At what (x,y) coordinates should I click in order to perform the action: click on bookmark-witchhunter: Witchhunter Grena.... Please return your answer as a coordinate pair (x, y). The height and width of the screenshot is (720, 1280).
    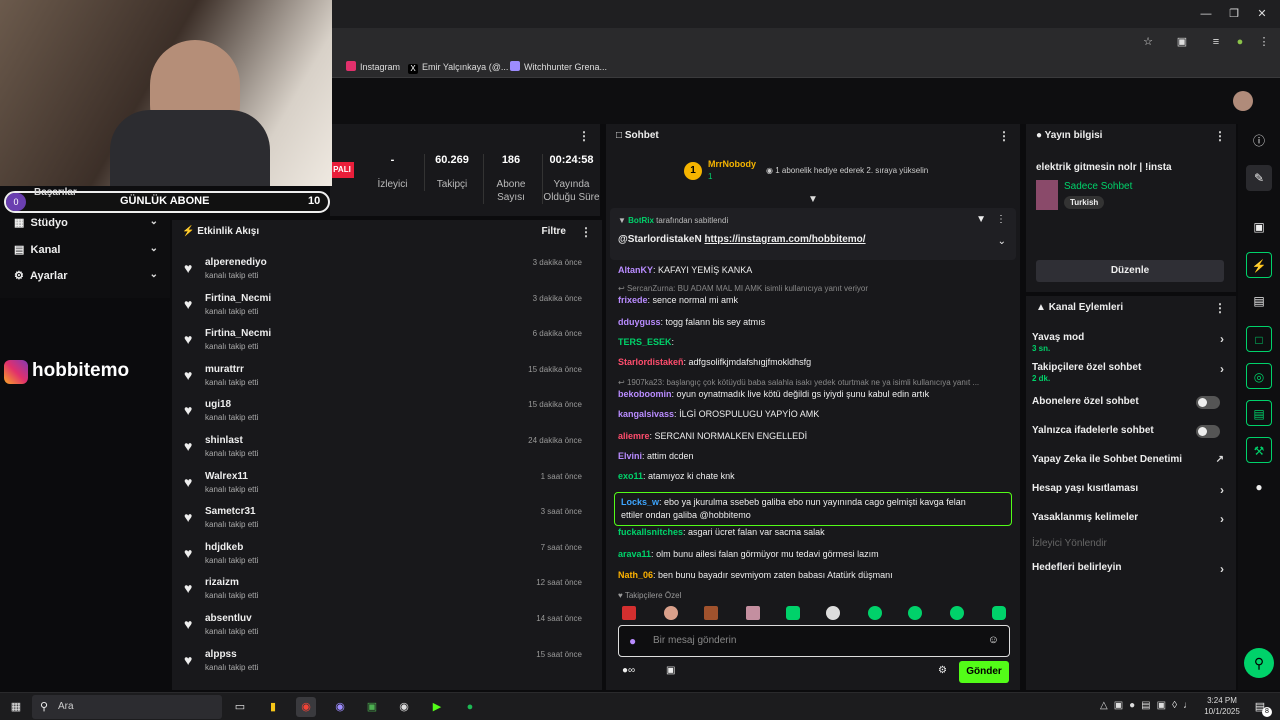
    Looking at the image, I should click on (558, 67).